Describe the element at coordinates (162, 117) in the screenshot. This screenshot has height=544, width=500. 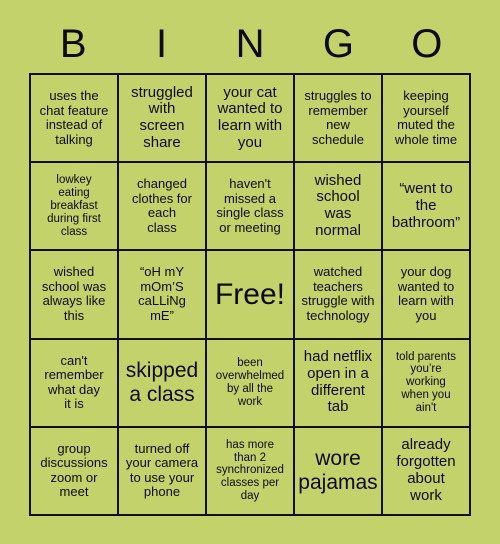
I see `bingo-cell-label: struggled with screen share` at that location.